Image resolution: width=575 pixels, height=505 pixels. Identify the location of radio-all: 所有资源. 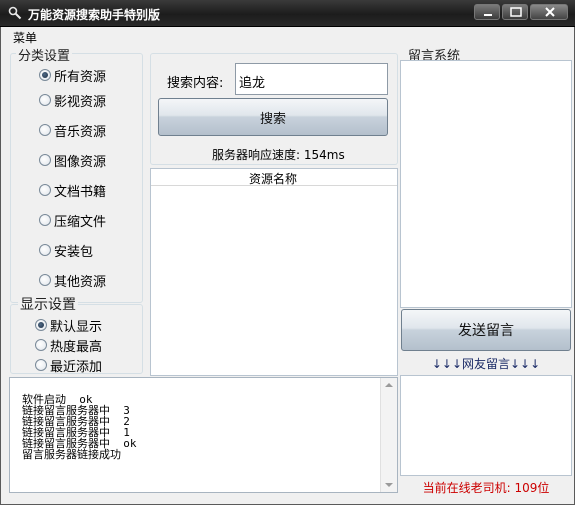
(72, 76).